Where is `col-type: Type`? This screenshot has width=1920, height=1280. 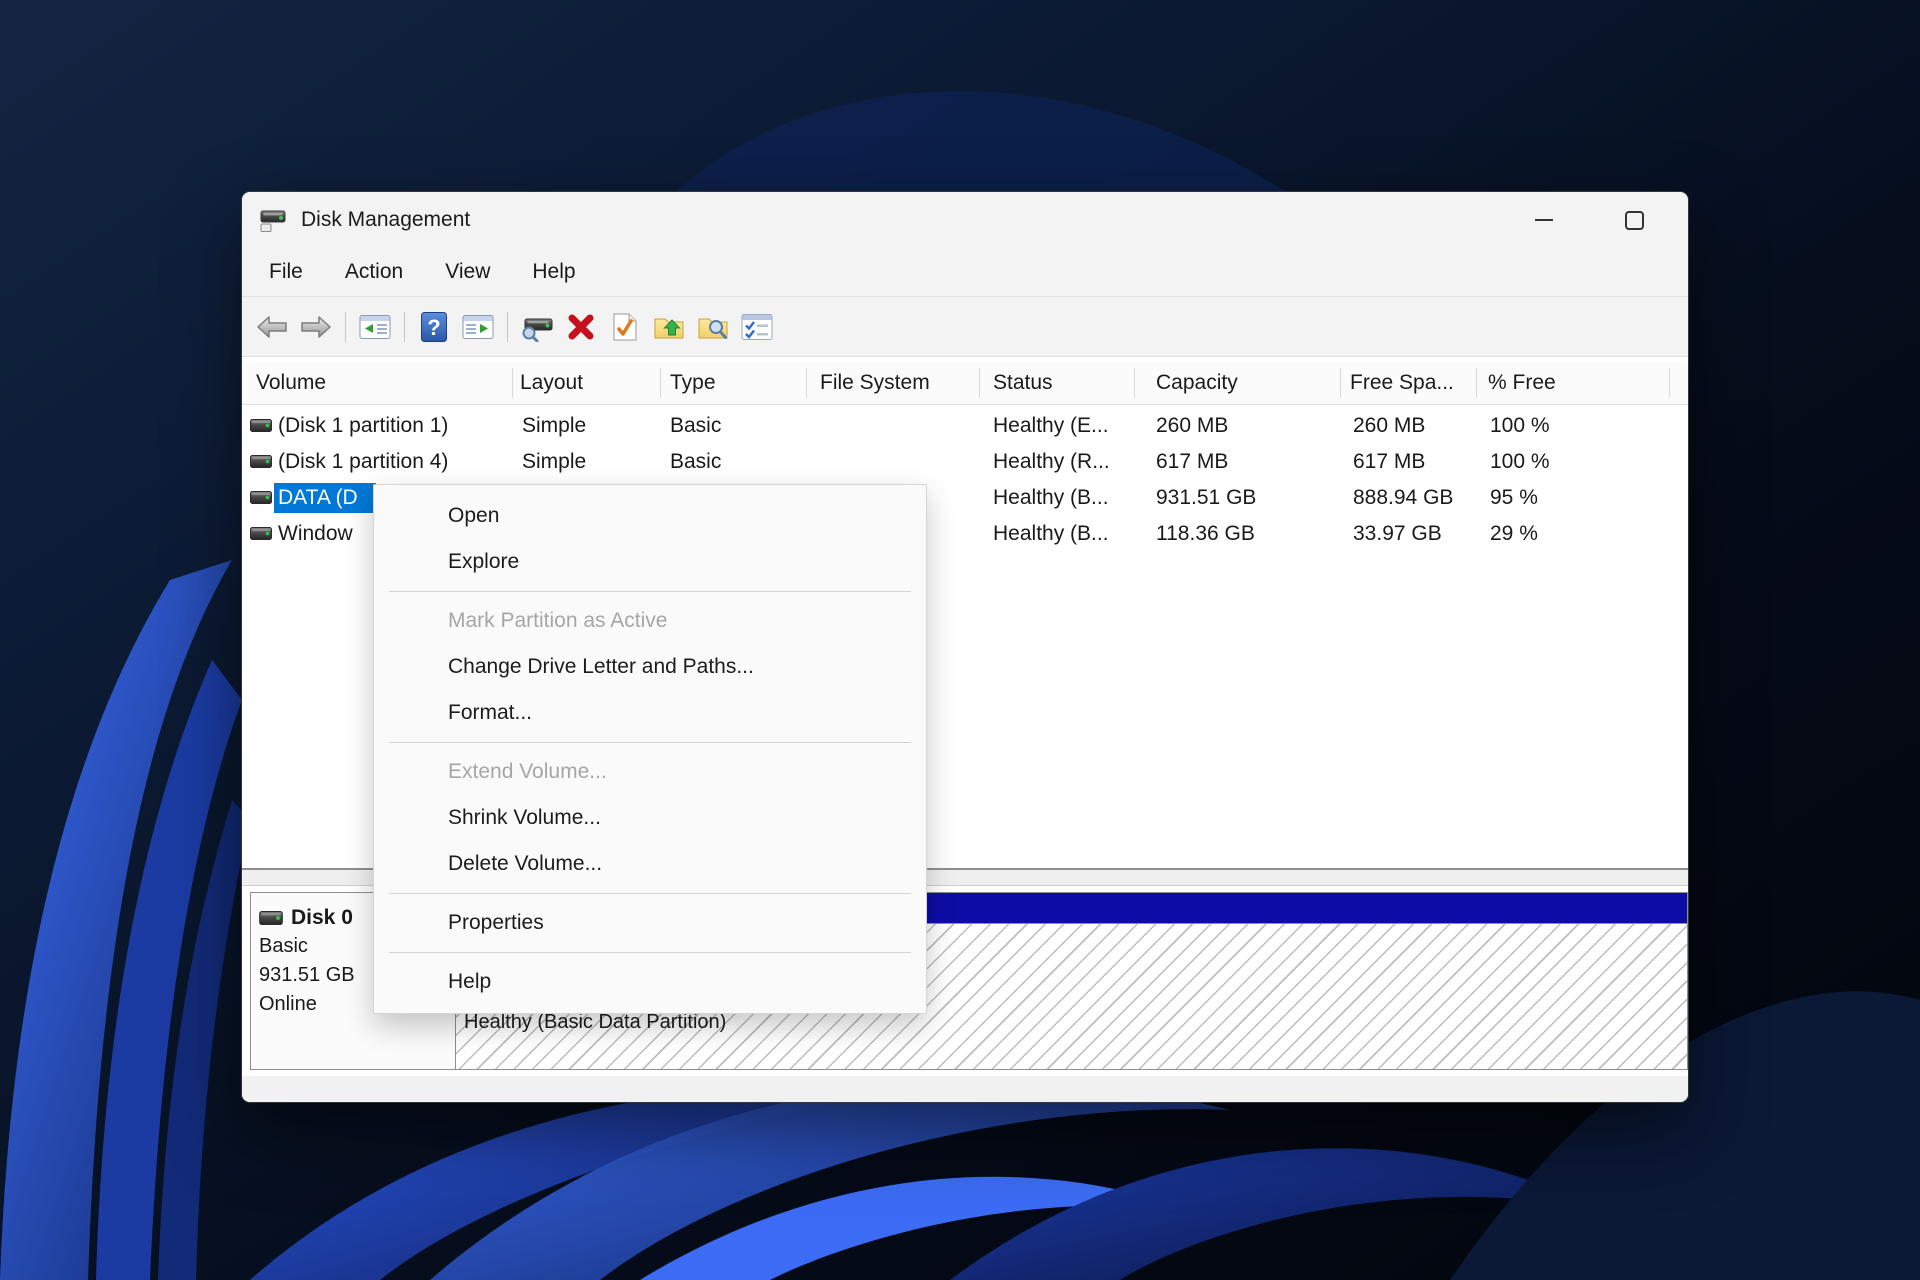 col-type: Type is located at coordinates (693, 383).